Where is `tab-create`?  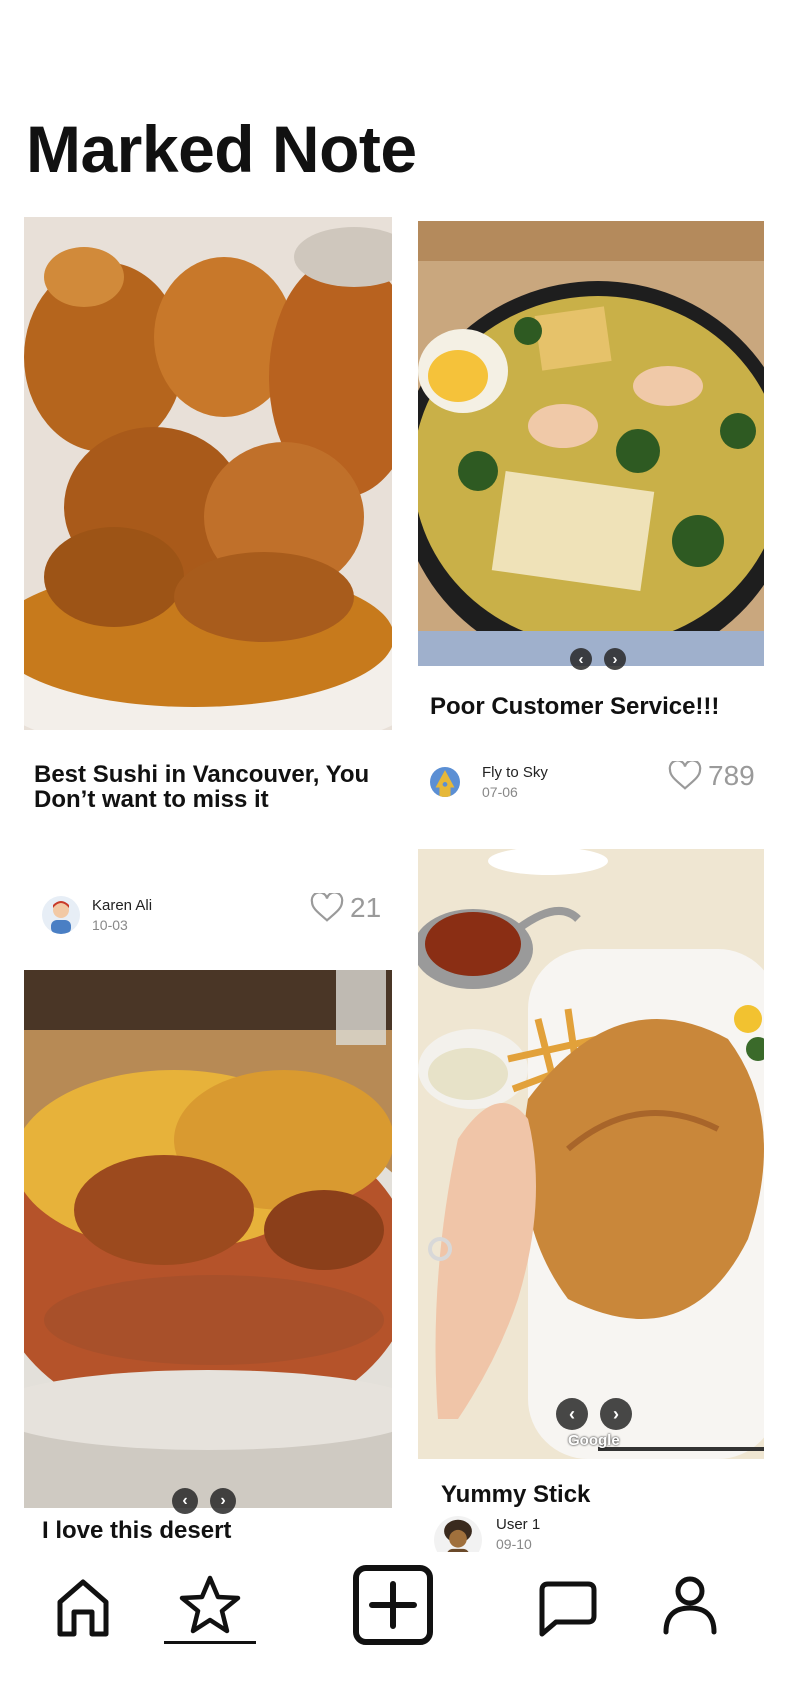
tab-create is located at coordinates (393, 1605).